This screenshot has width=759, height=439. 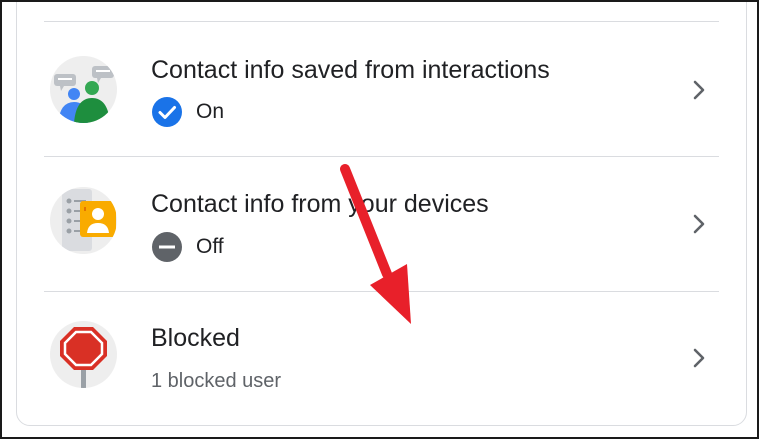 What do you see at coordinates (216, 381) in the screenshot?
I see `row-subtitle: 1 blocked user` at bounding box center [216, 381].